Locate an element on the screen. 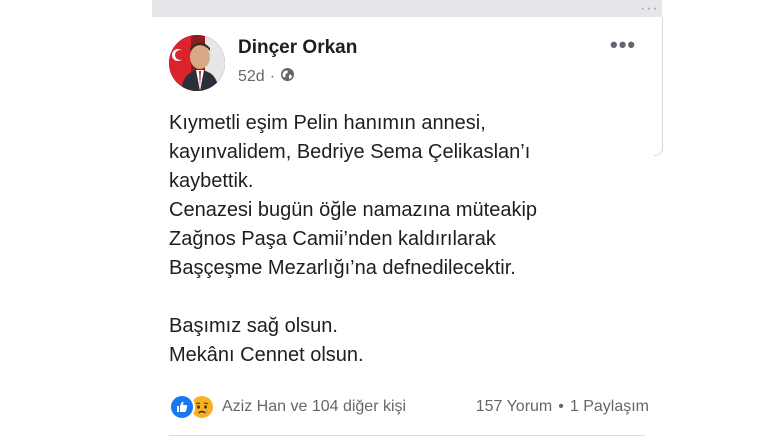 The height and width of the screenshot is (440, 780). post-text-line: Kıymetli eşim Pelin hanımın annesi, is located at coordinates (327, 123).